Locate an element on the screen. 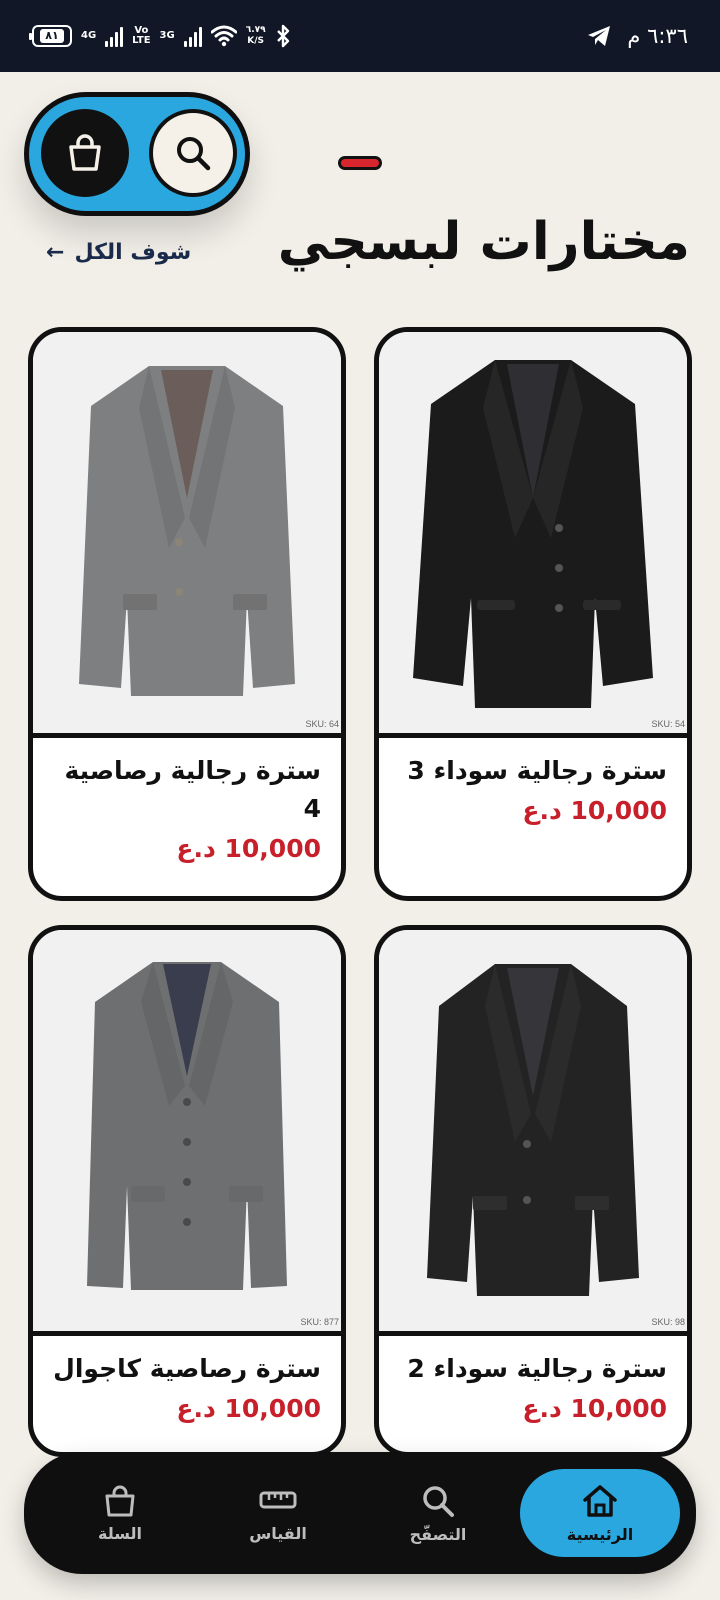 This screenshot has width=720, height=1600. product-info: سترة رجالية سوداء 3 10,000 د.ع is located at coordinates (533, 784).